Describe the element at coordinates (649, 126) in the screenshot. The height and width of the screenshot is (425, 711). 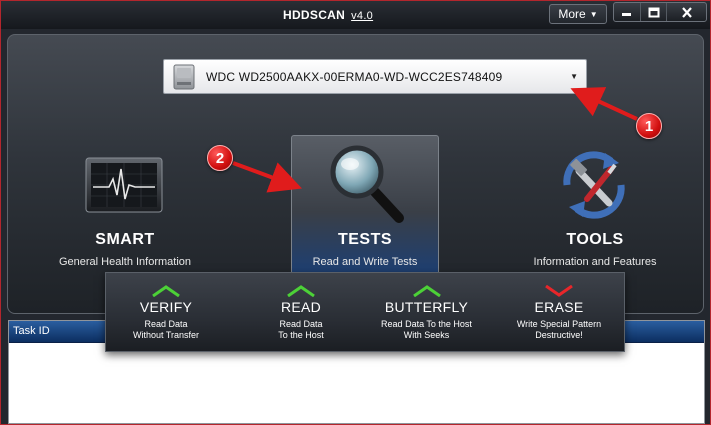
I see `annotation-badge-1: 1` at that location.